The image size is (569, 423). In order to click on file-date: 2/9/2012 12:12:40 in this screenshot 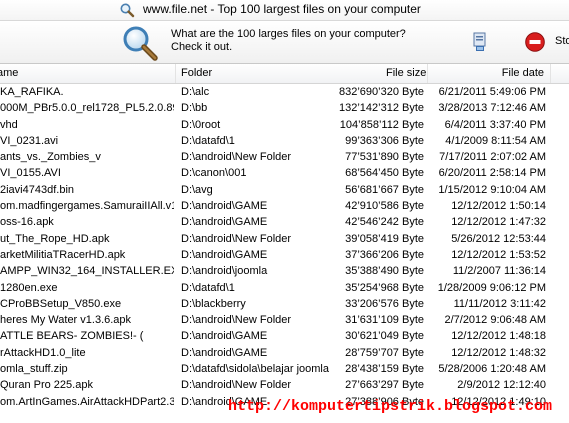, I will do `click(501, 385)`.